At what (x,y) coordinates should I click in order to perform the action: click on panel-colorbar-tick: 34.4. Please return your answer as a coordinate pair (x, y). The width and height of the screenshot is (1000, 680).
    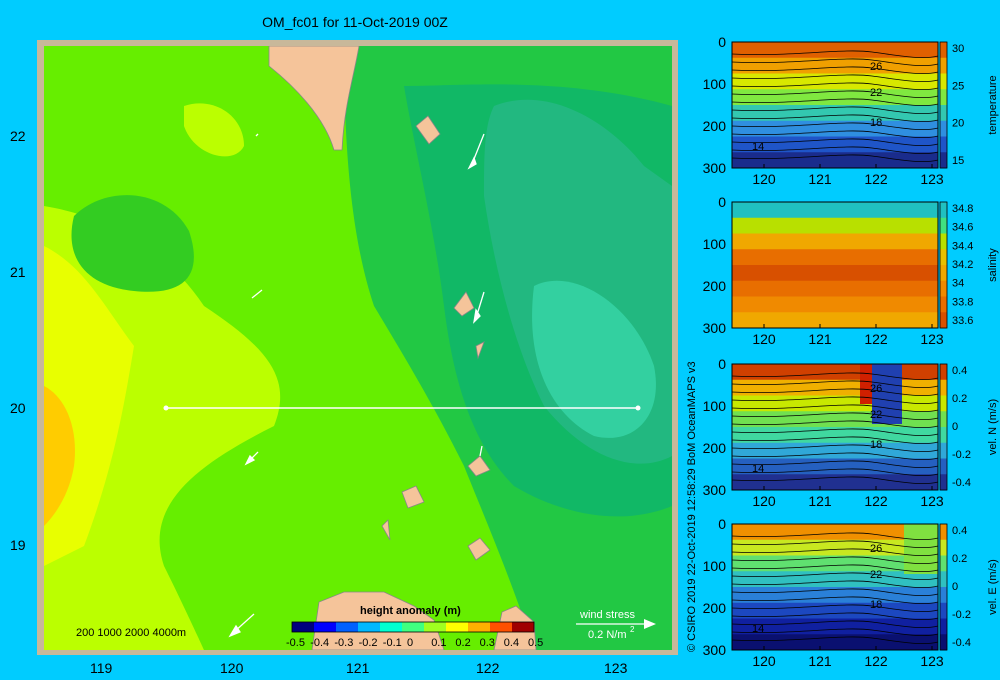
    Looking at the image, I should click on (962, 246).